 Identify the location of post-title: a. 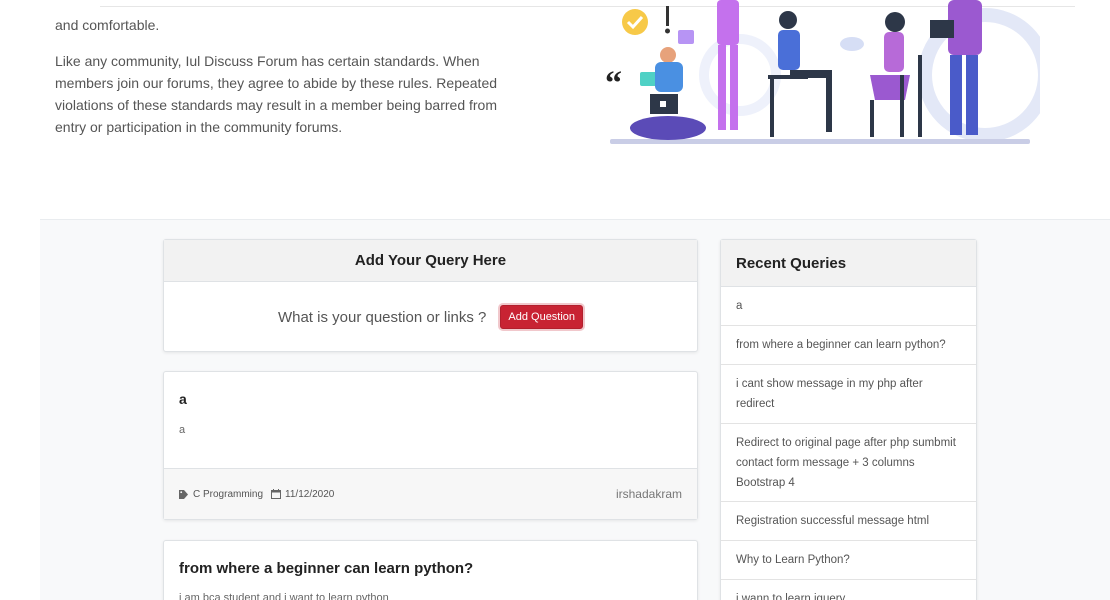
(183, 399).